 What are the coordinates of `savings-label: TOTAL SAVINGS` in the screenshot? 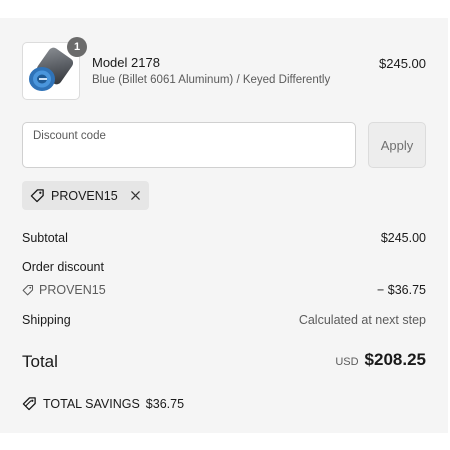 It's located at (91, 403).